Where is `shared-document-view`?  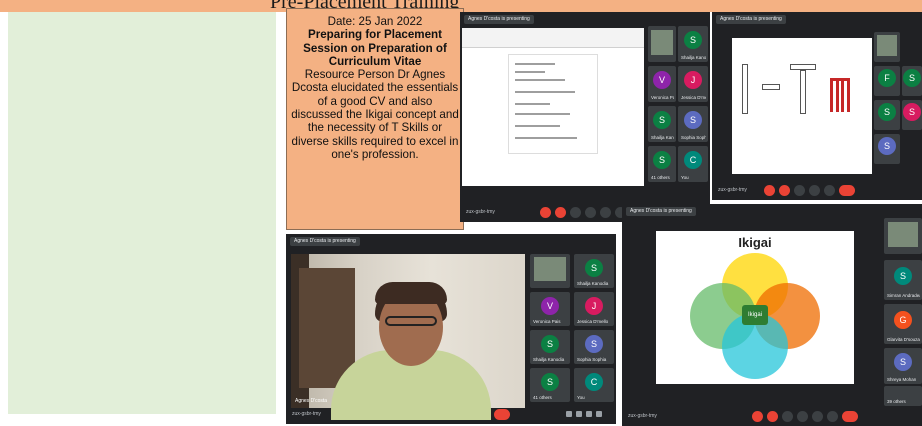 shared-document-view is located at coordinates (553, 107).